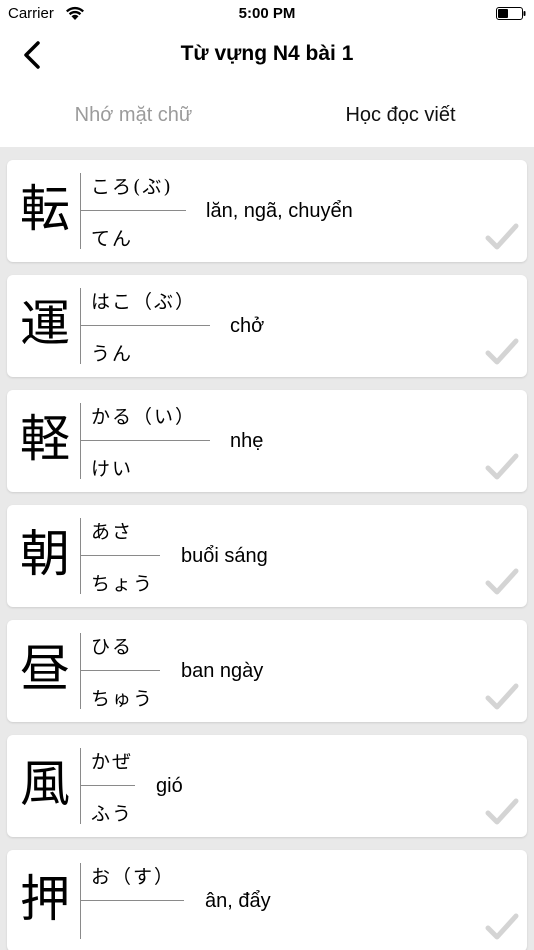  I want to click on meaning: buổi sáng, so click(224, 556).